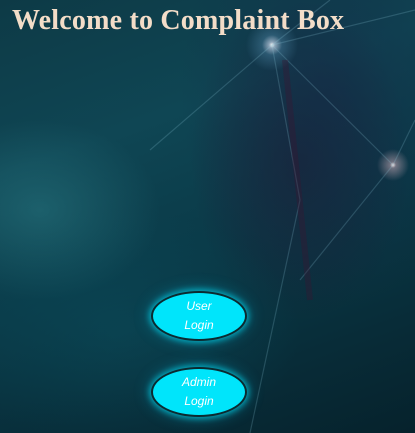 The width and height of the screenshot is (415, 433). Describe the element at coordinates (199, 325) in the screenshot. I see `user-login-label-line2: Login` at that location.